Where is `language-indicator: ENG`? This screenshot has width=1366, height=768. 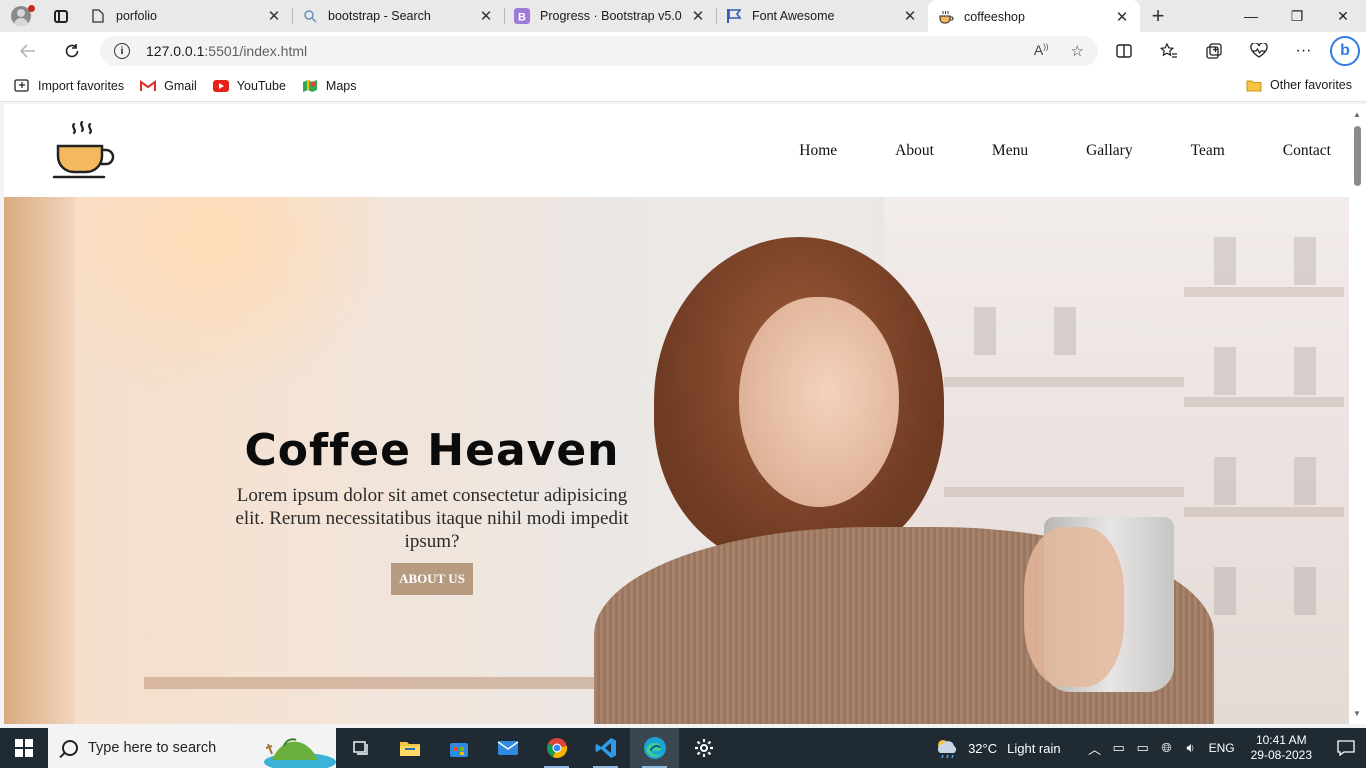 language-indicator: ENG is located at coordinates (1222, 748).